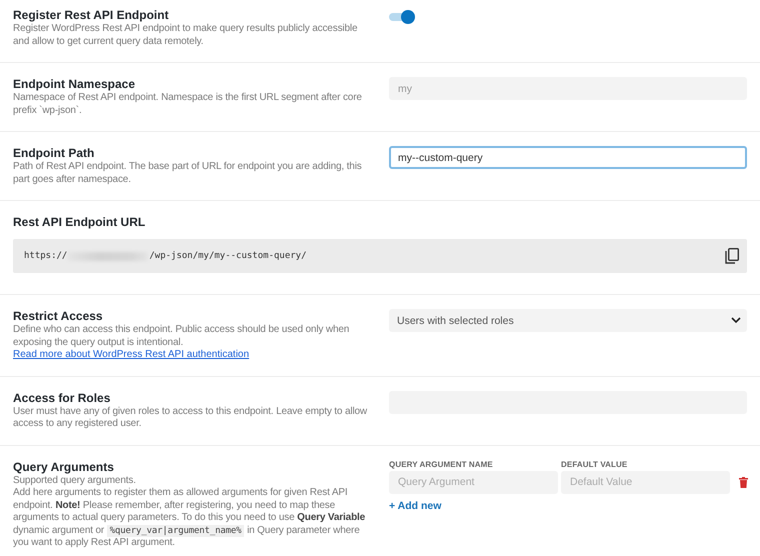  I want to click on roles-dropdown: Users with selected roles, so click(568, 320).